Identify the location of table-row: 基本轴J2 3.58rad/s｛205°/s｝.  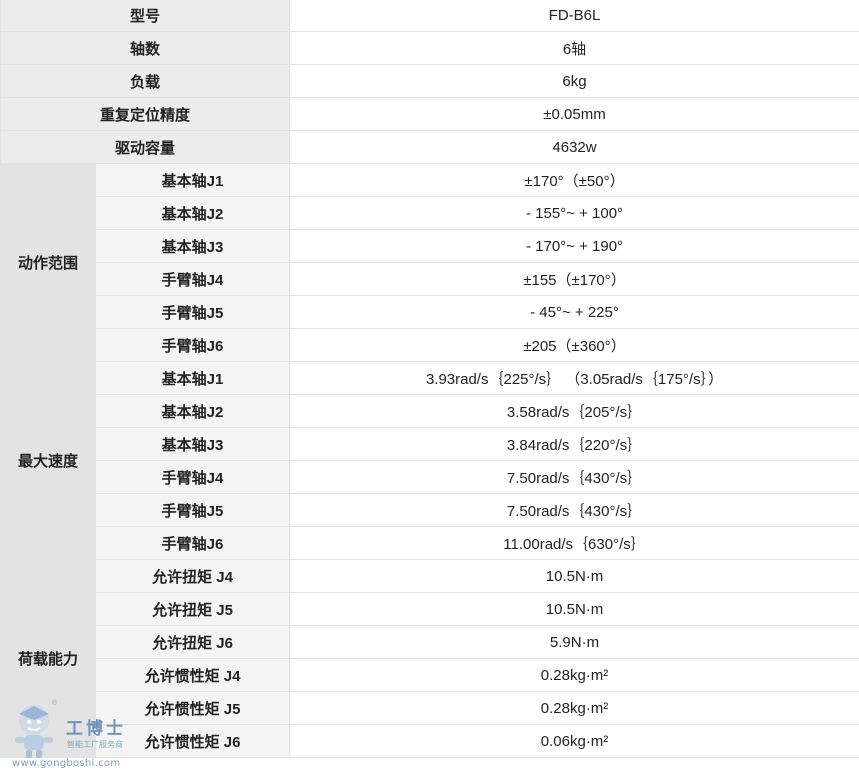
(430, 411).